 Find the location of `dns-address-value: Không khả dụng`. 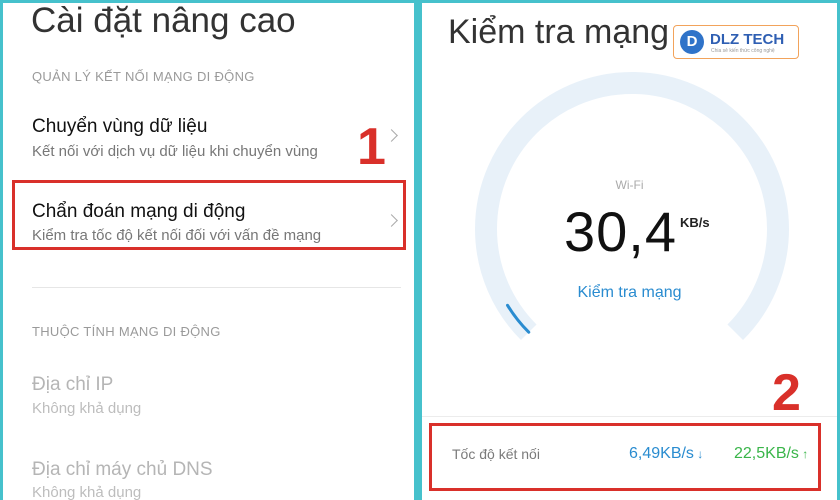

dns-address-value: Không khả dụng is located at coordinates (87, 492).